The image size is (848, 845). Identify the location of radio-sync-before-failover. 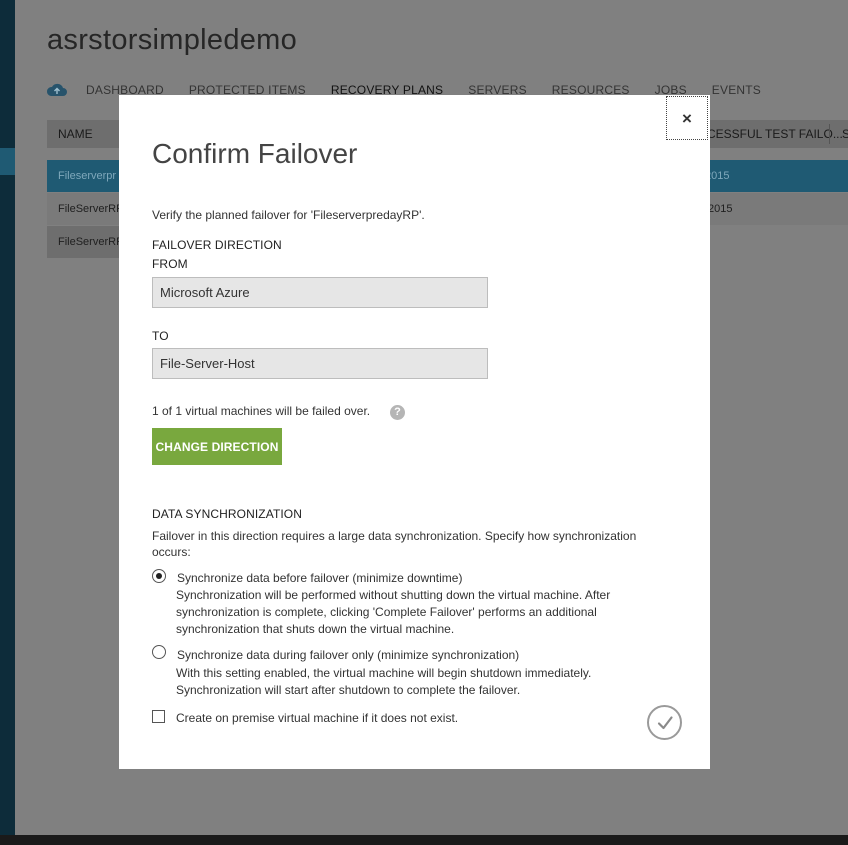
(159, 576).